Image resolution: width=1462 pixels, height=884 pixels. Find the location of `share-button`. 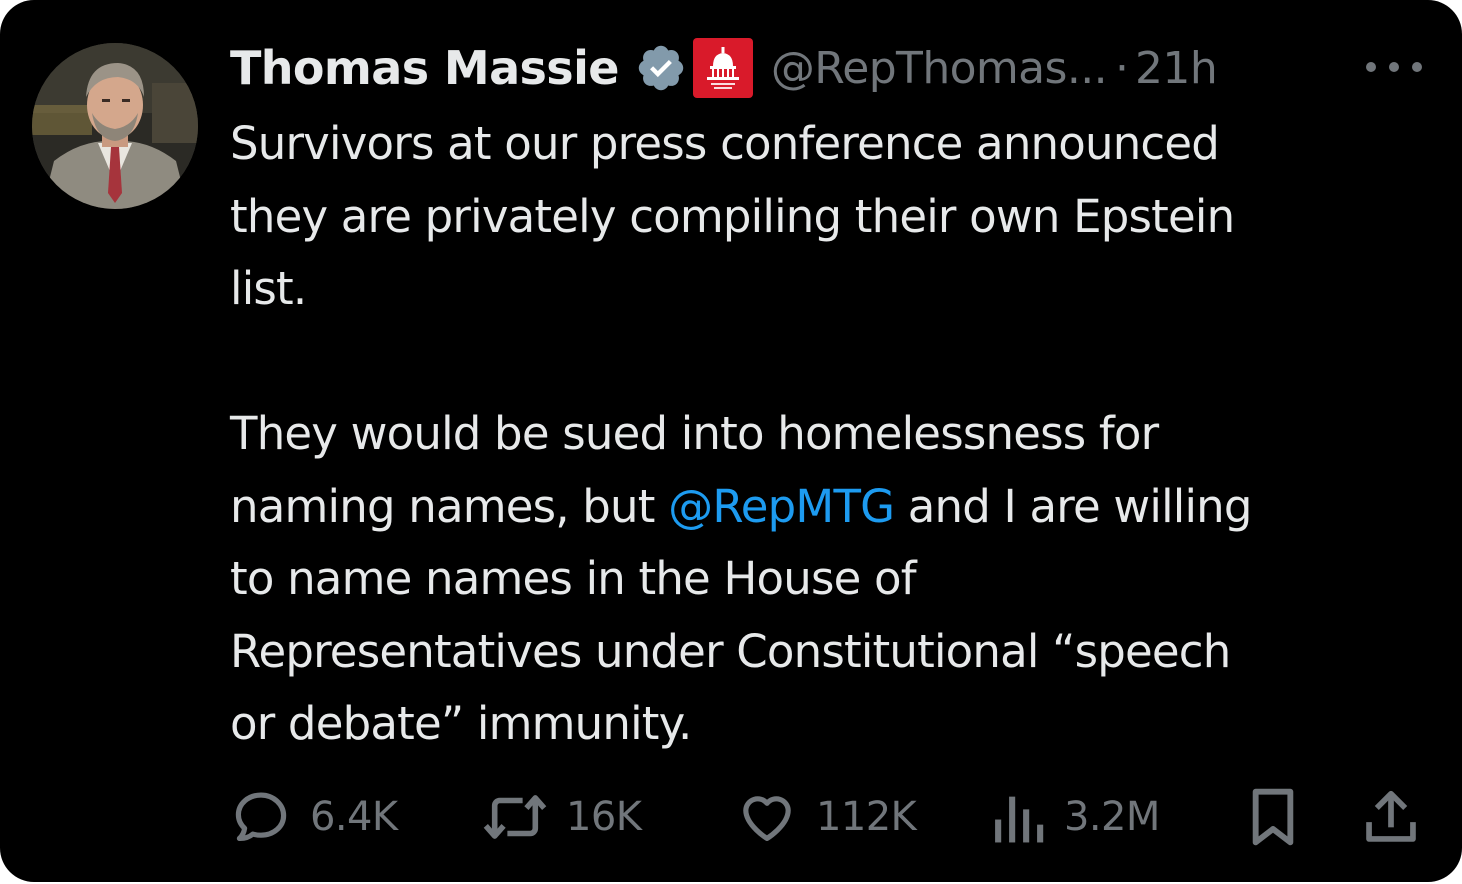

share-button is located at coordinates (1391, 817).